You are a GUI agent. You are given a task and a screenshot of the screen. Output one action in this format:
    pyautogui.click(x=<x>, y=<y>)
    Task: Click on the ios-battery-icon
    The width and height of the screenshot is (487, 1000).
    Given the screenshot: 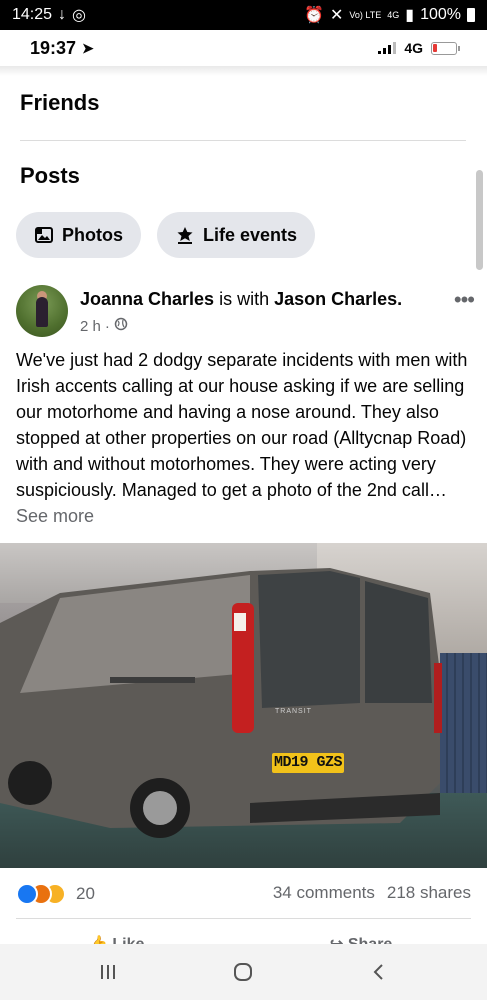 What is the action you would take?
    pyautogui.click(x=445, y=48)
    